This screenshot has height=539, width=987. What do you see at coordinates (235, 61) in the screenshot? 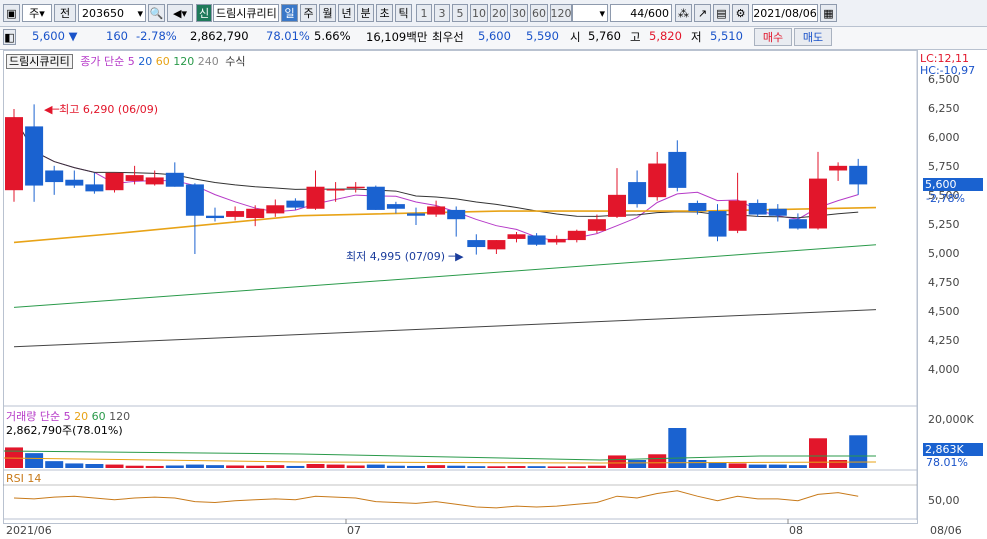
I see `legend-formula: 수식` at bounding box center [235, 61].